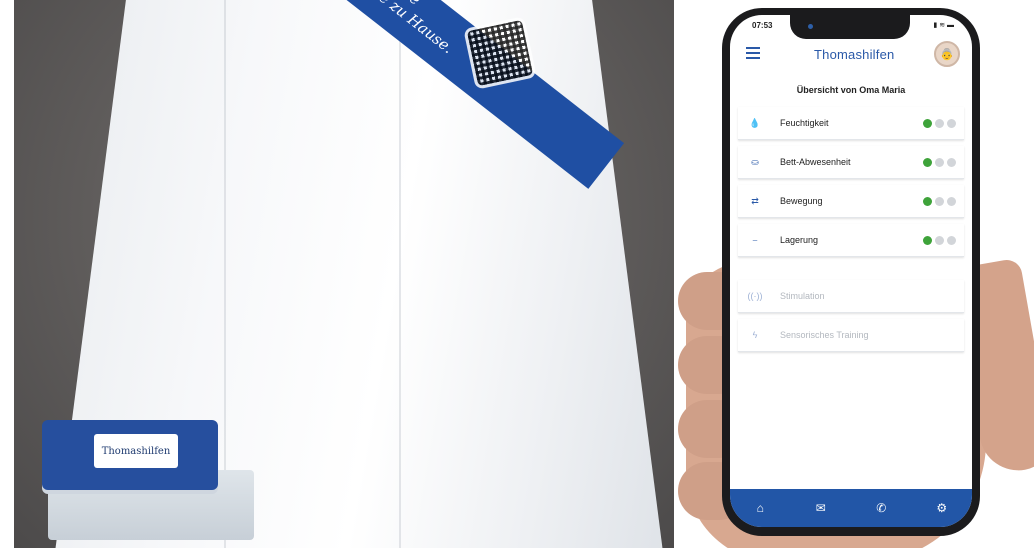 The image size is (1034, 548). I want to click on camera-icon, so click(810, 26).